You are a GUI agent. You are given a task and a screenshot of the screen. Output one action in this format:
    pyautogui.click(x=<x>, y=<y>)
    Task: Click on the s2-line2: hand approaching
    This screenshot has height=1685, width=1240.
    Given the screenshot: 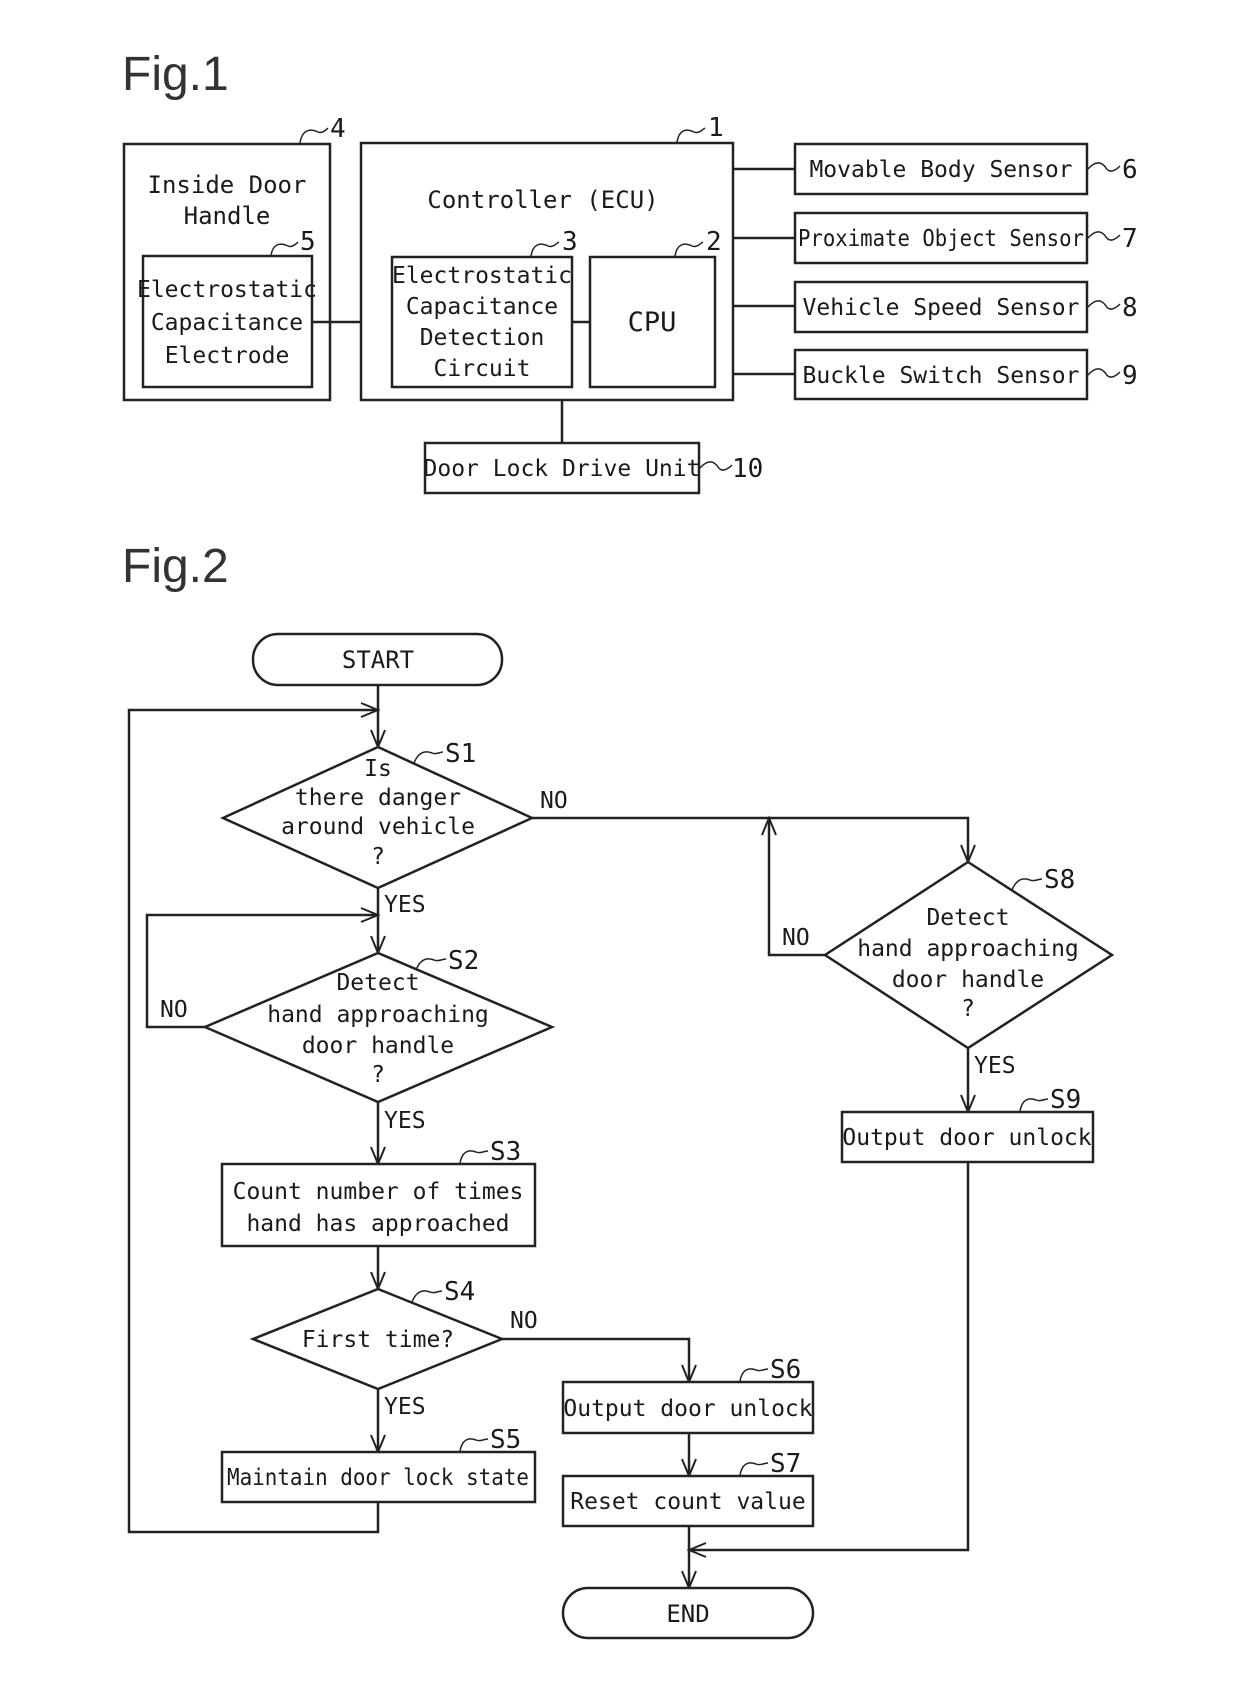 What is the action you would take?
    pyautogui.click(x=378, y=1015)
    